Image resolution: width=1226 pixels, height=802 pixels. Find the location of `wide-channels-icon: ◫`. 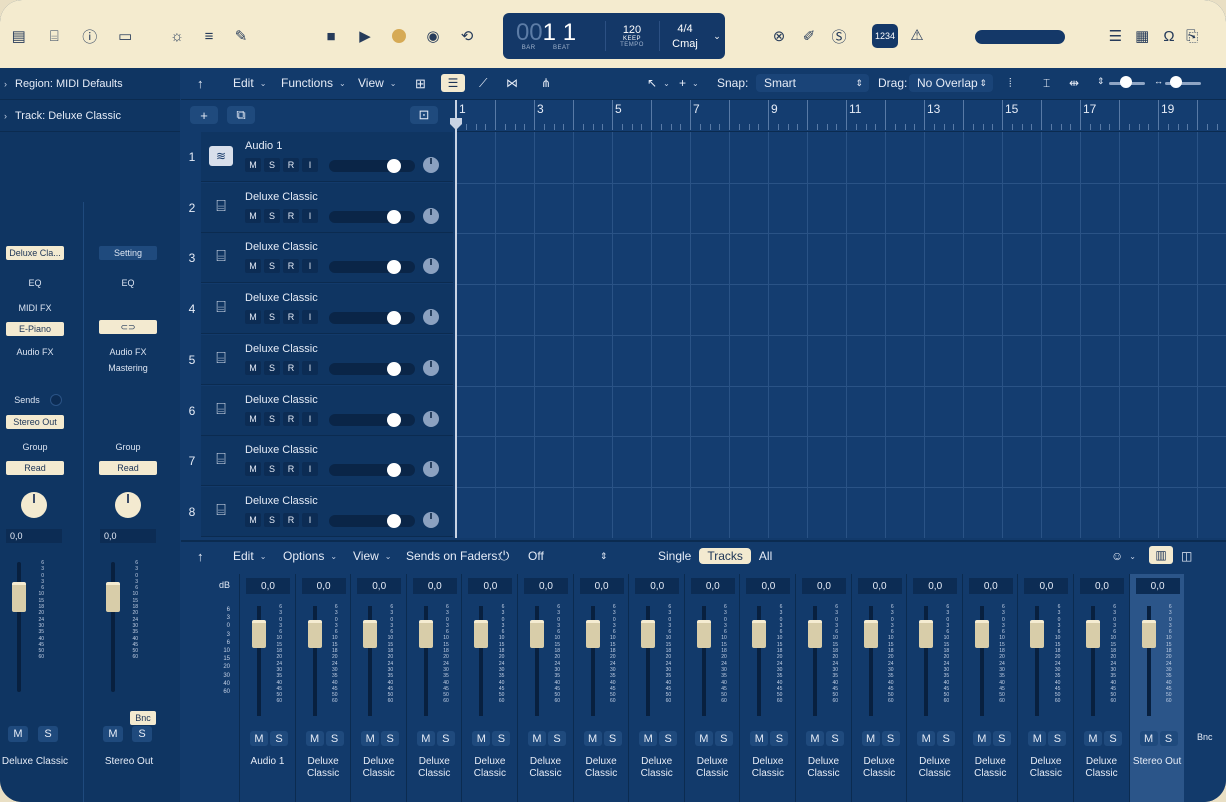

wide-channels-icon: ◫ is located at coordinates (1186, 556).